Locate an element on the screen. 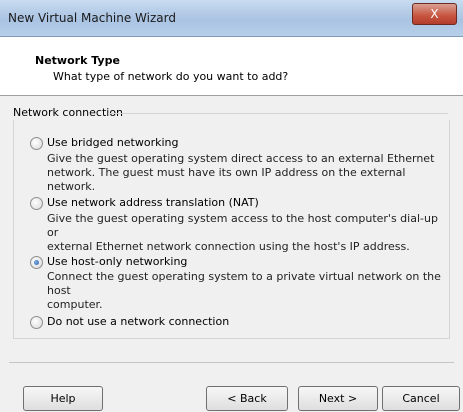  group-divider is located at coordinates (278, 113).